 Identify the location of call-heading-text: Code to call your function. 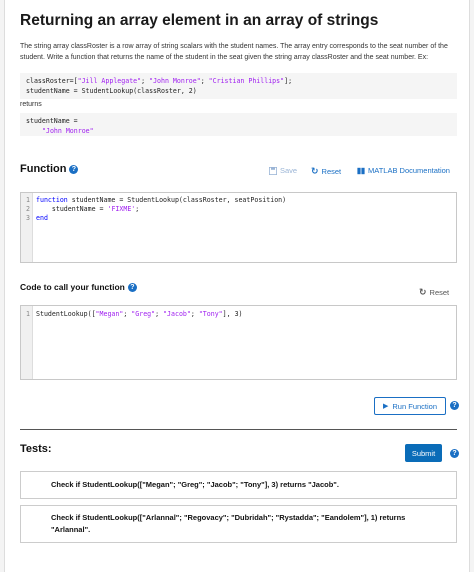
(72, 287).